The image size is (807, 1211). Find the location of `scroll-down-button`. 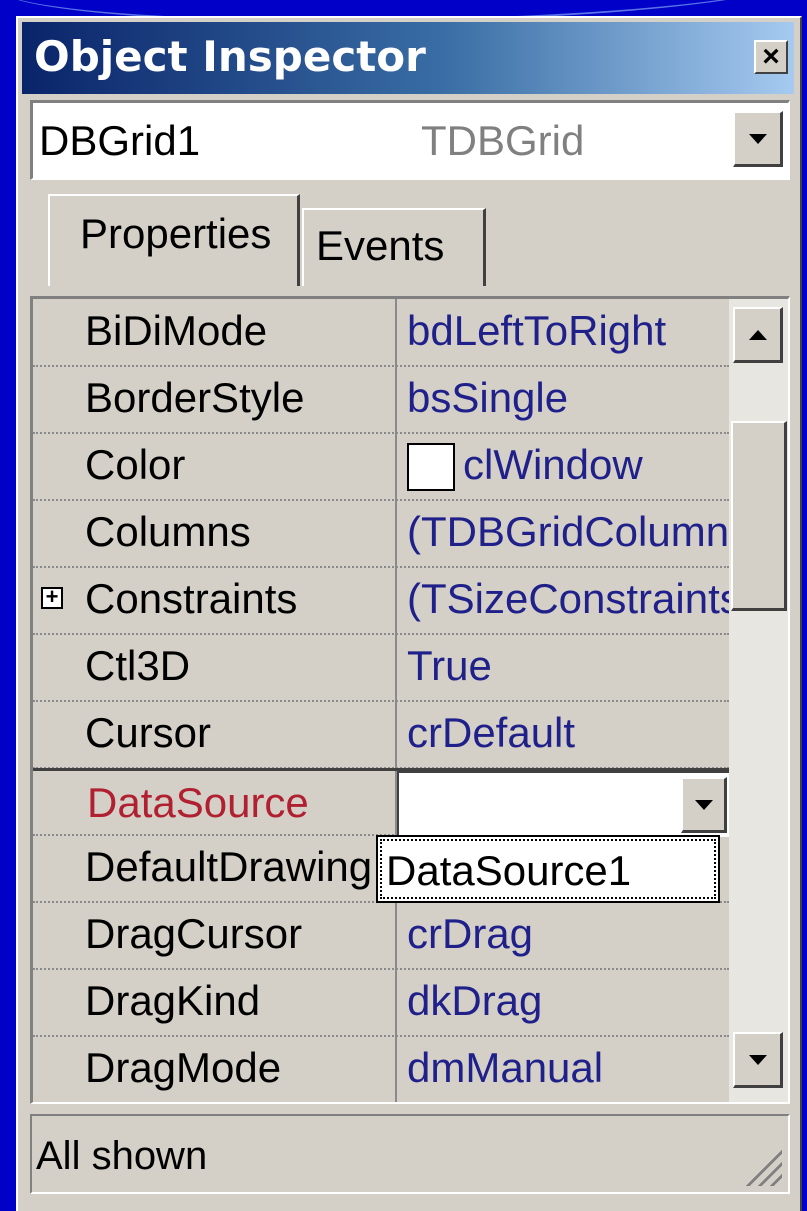

scroll-down-button is located at coordinates (758, 1060).